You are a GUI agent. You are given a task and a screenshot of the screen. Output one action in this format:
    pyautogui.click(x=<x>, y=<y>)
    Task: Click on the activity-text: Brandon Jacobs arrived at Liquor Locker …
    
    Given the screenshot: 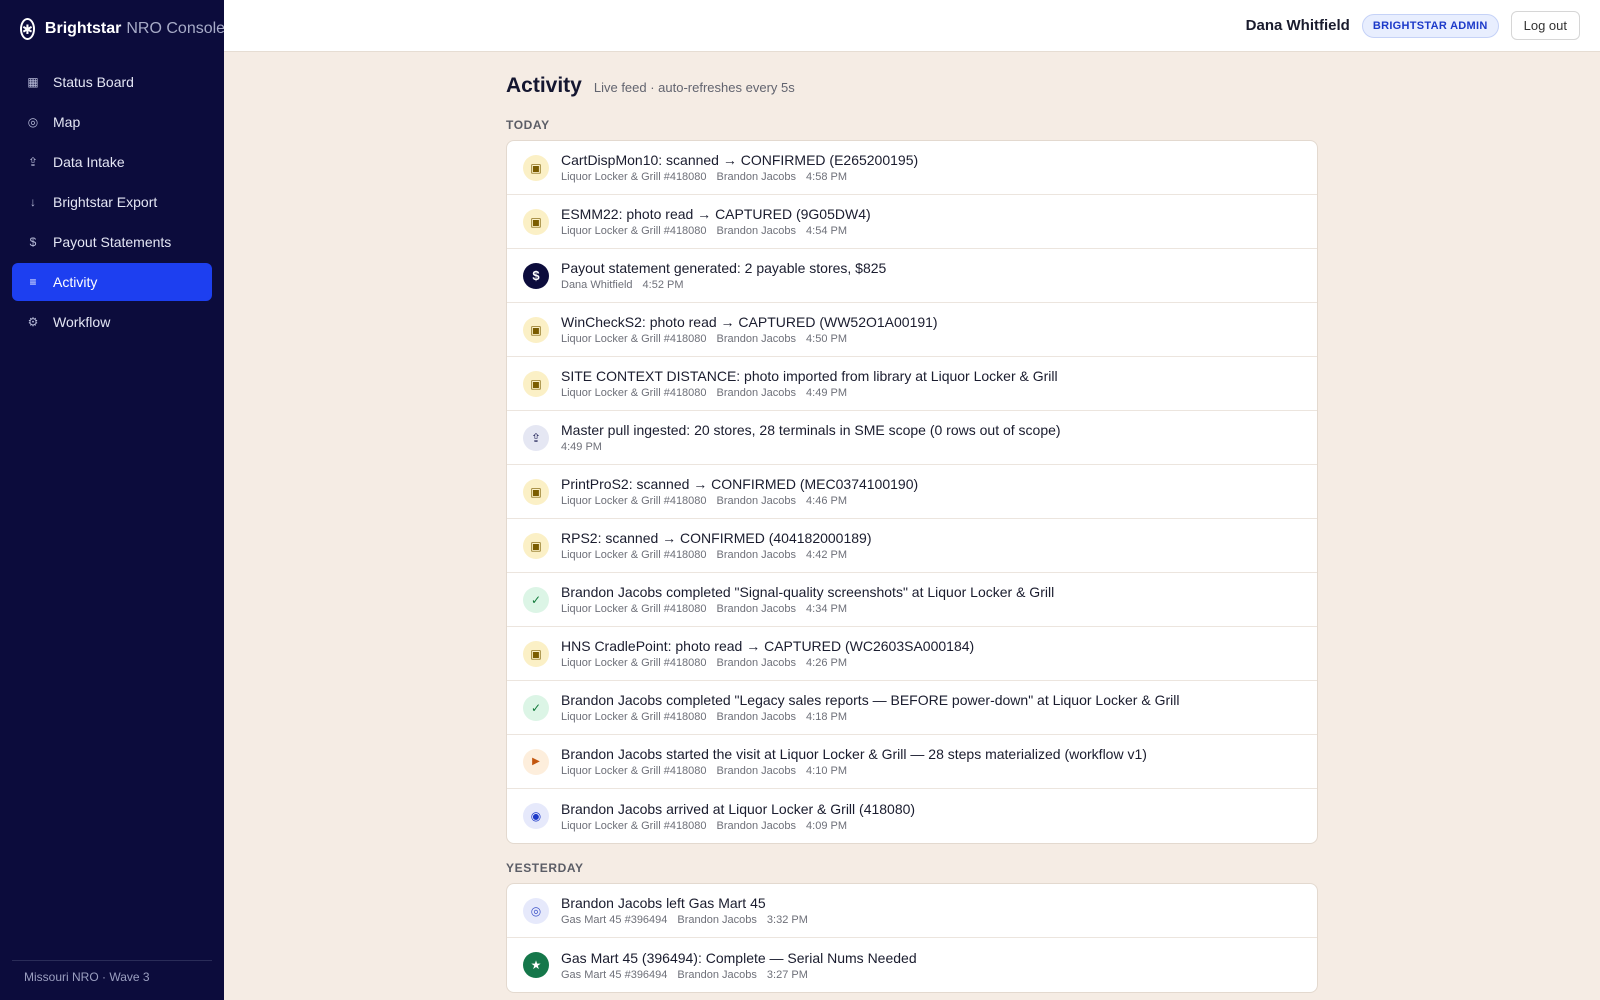 What is the action you would take?
    pyautogui.click(x=738, y=816)
    